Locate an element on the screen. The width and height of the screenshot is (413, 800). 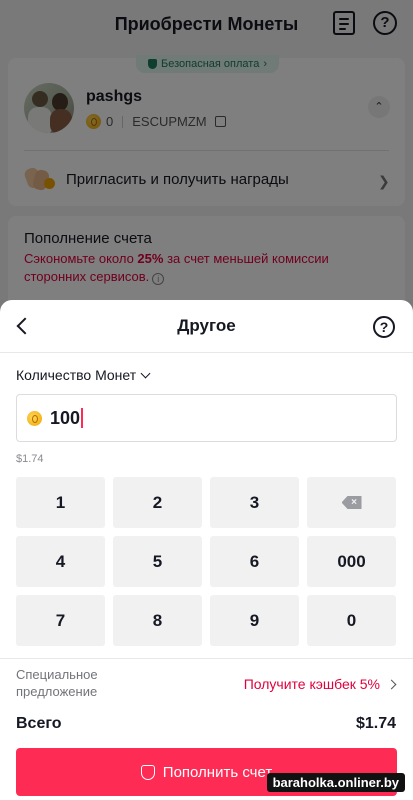
text-caret is located at coordinates (82, 418).